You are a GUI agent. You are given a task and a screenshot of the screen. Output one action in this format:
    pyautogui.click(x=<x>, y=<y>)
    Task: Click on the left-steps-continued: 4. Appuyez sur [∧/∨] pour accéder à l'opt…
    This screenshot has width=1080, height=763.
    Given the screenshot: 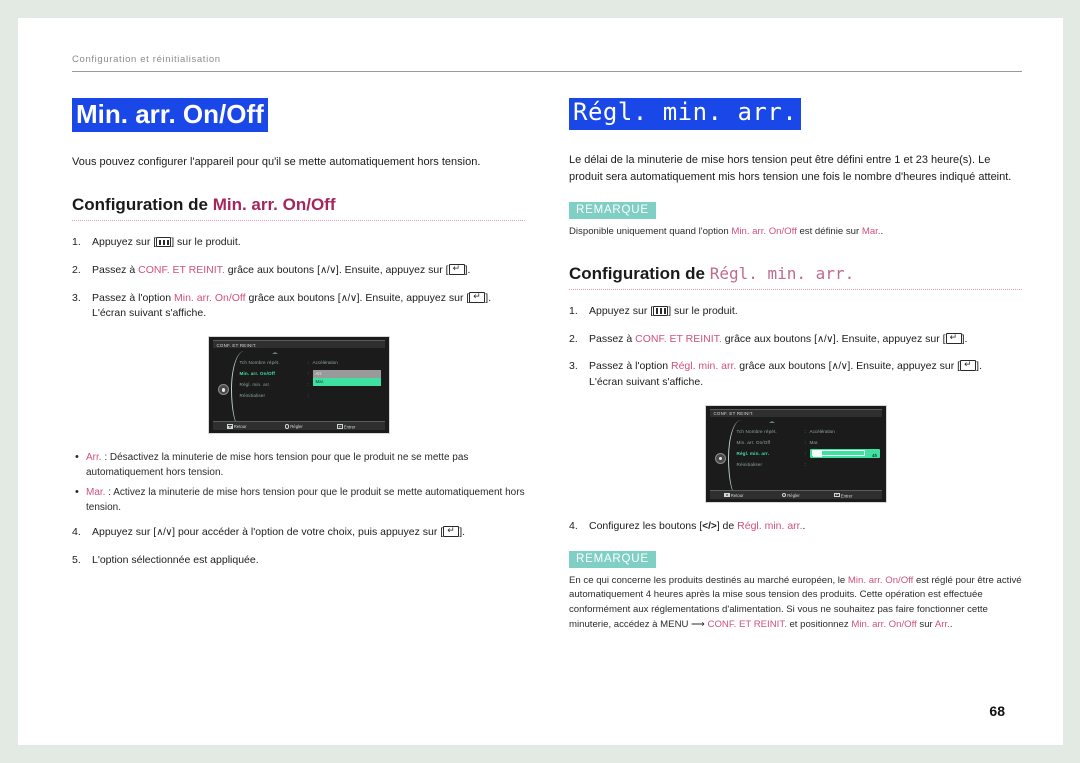 What is the action you would take?
    pyautogui.click(x=298, y=547)
    